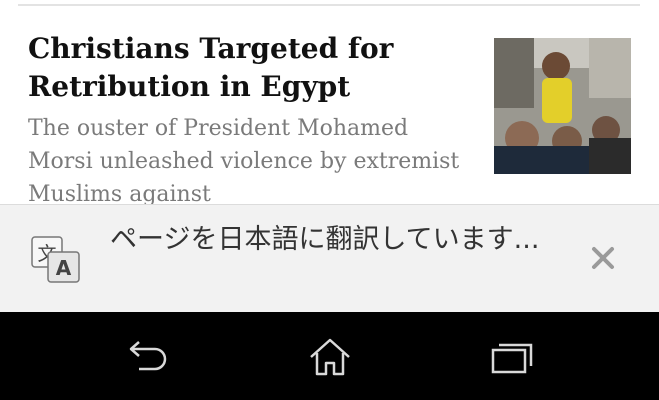  I want to click on home-button, so click(330, 357).